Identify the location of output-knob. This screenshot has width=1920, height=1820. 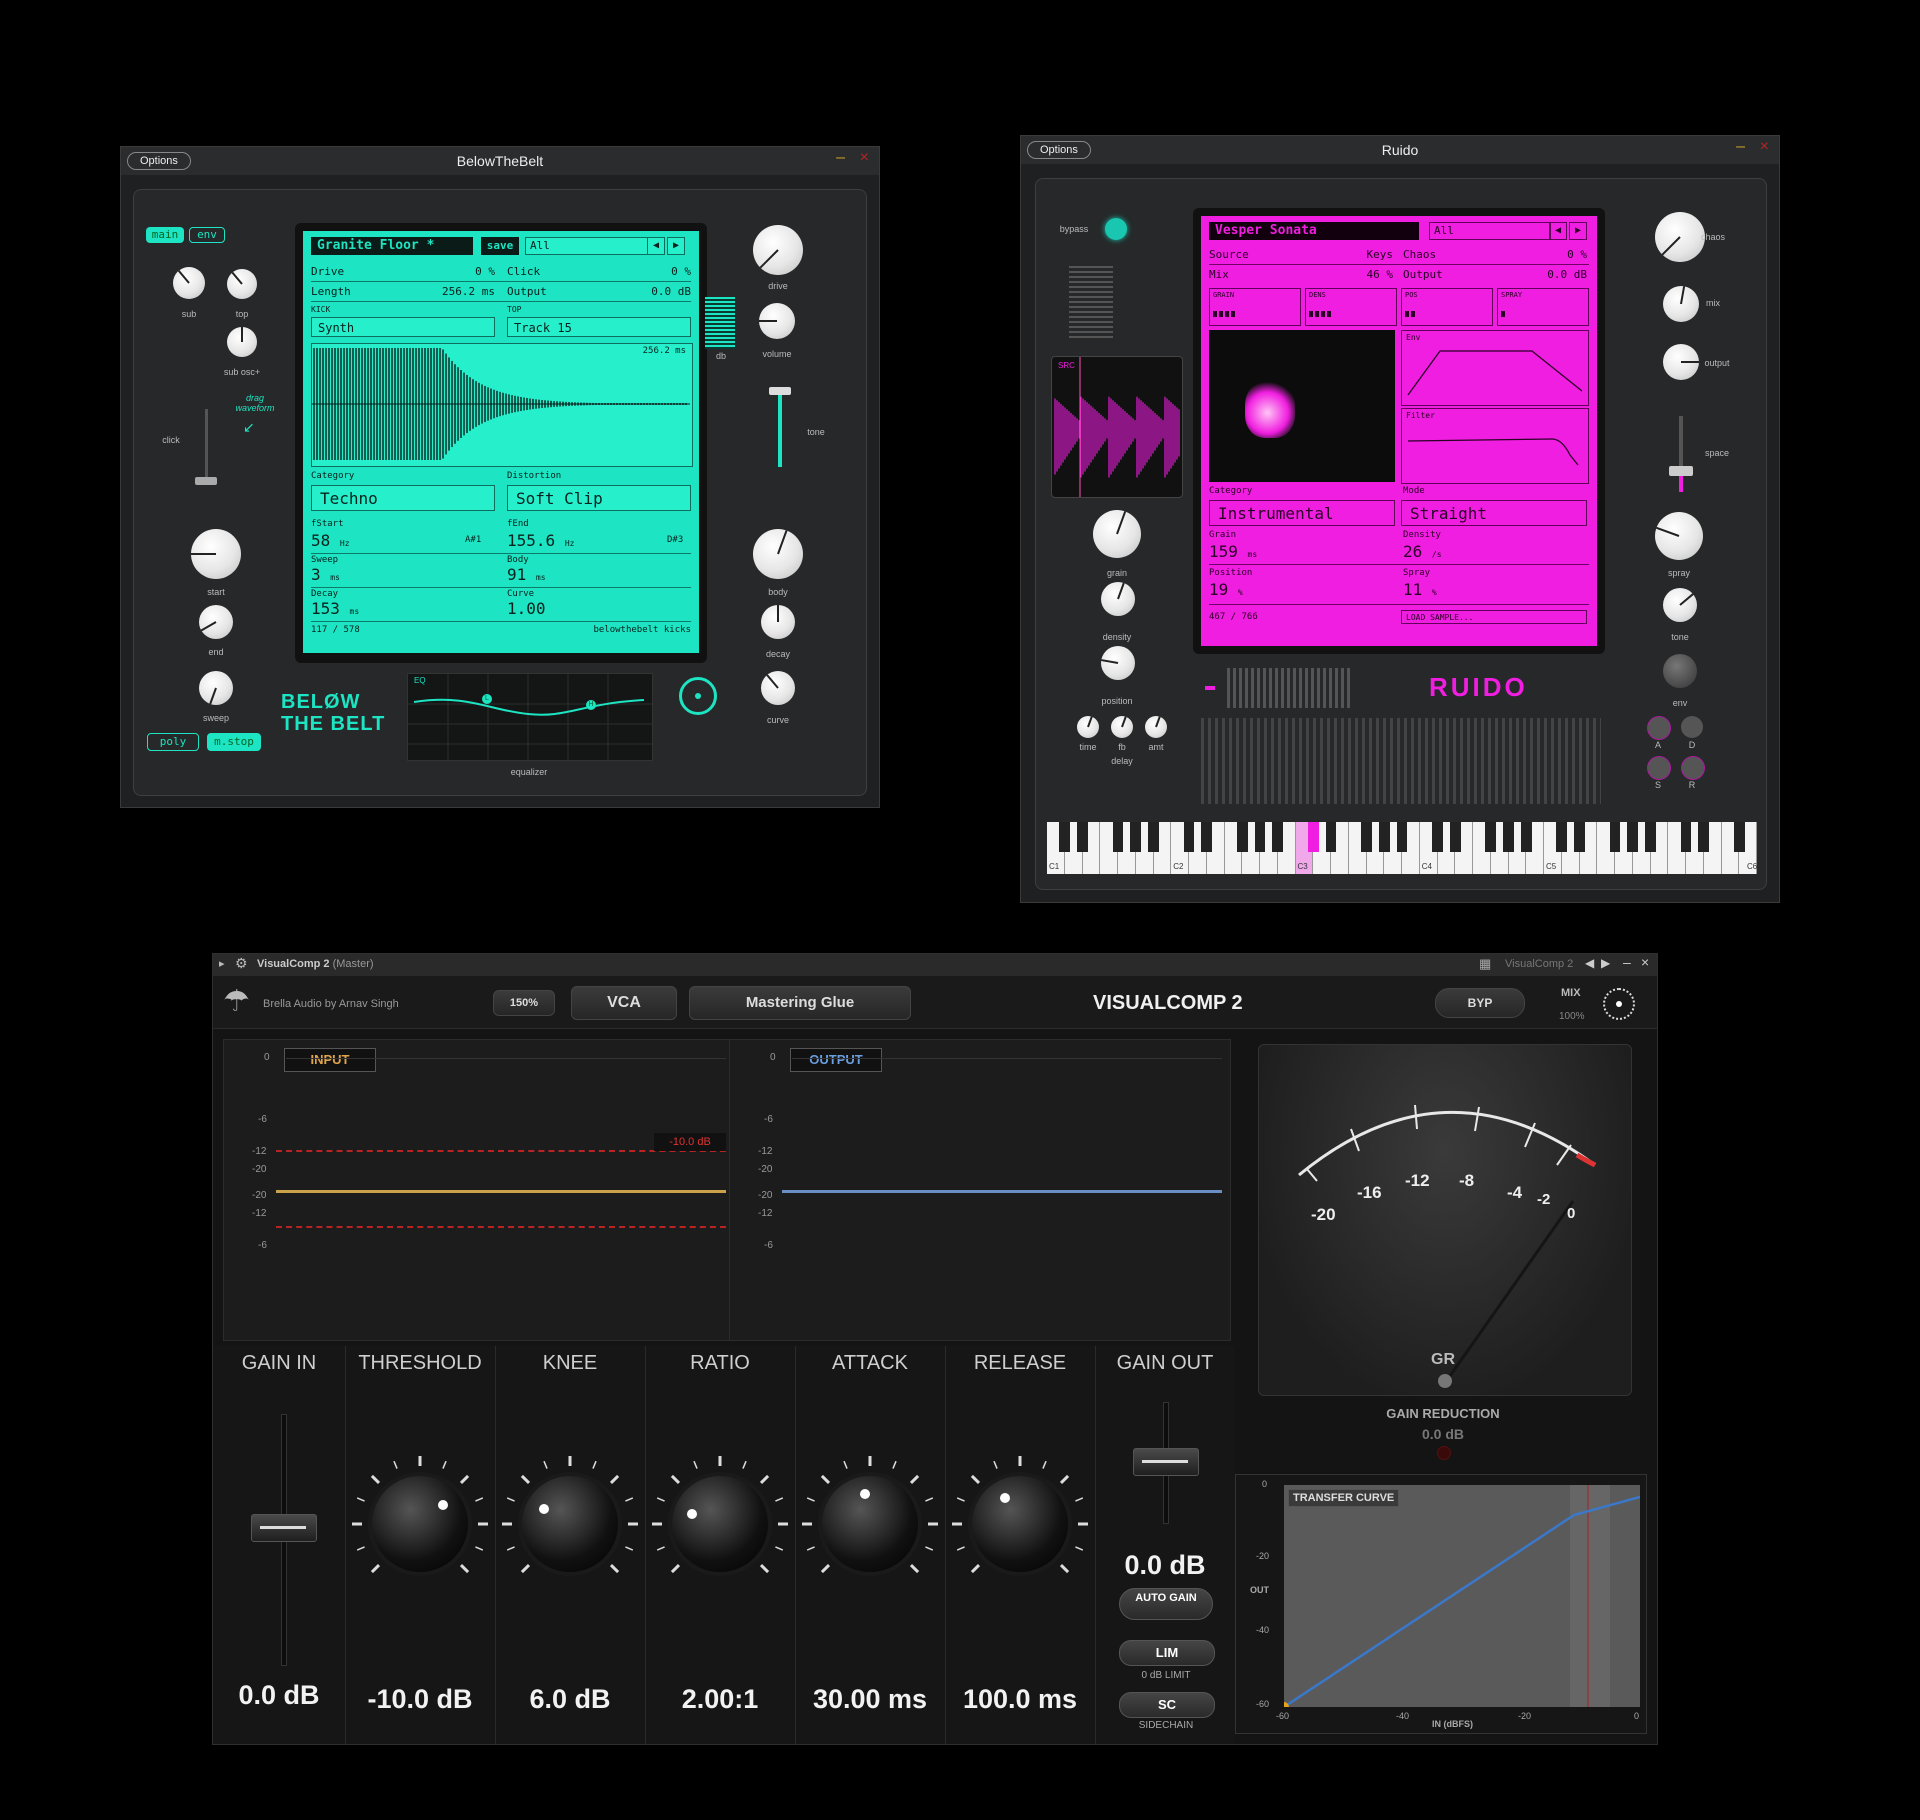
(1681, 362).